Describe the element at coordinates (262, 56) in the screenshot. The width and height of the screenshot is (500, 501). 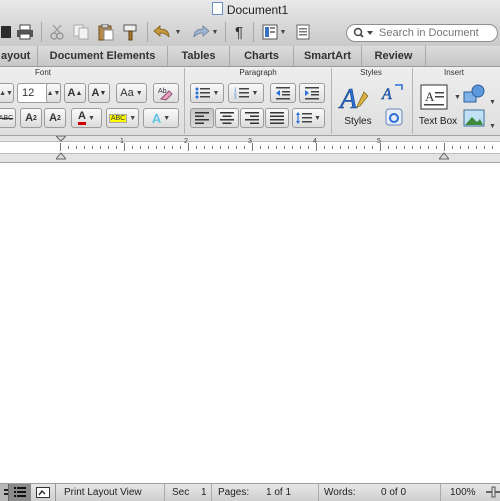
I see `tab-charts: Charts` at that location.